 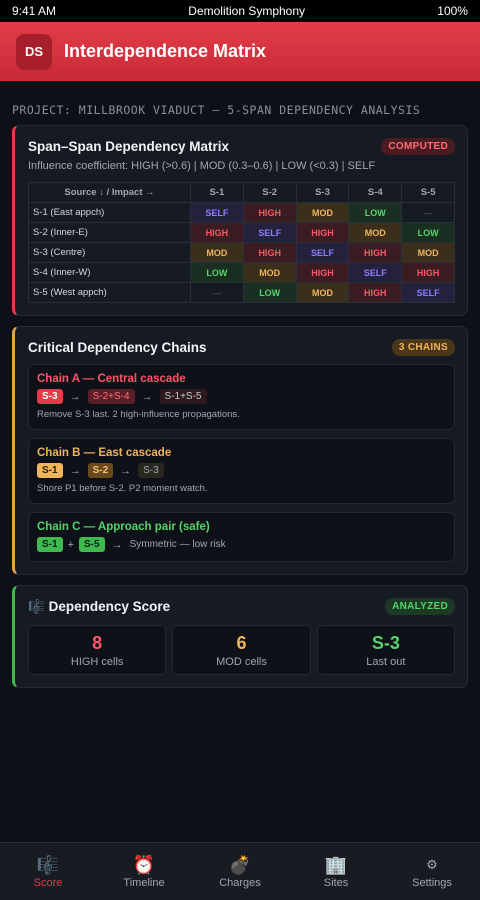 I want to click on matrix-row: S-2 (Inner-E) HIGH SELF HIGH MOD LOW, so click(x=241, y=232).